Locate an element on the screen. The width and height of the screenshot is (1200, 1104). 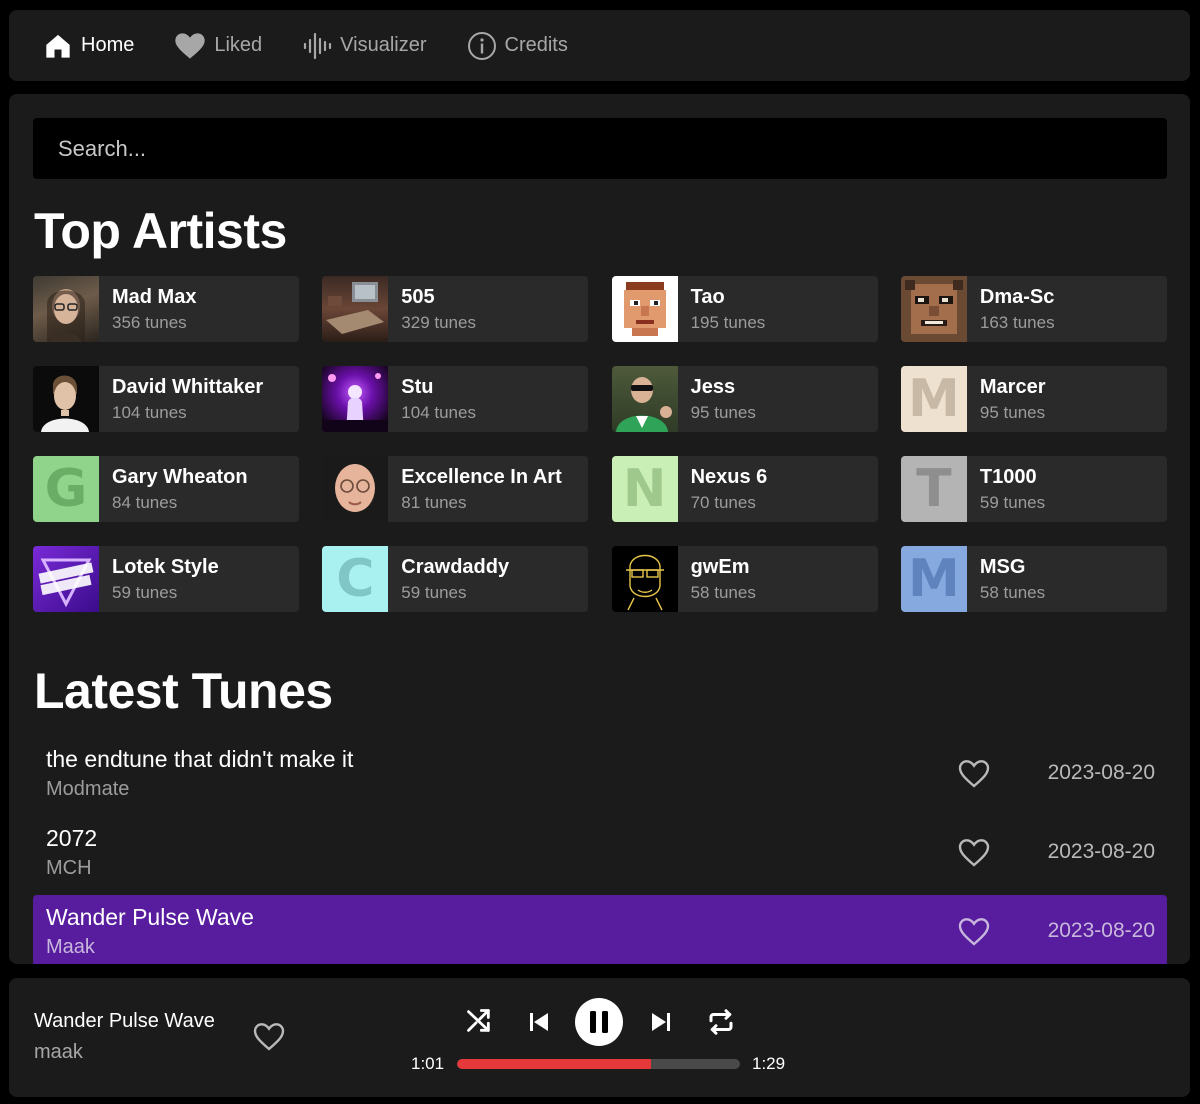
avatar-letter: G is located at coordinates (66, 489).